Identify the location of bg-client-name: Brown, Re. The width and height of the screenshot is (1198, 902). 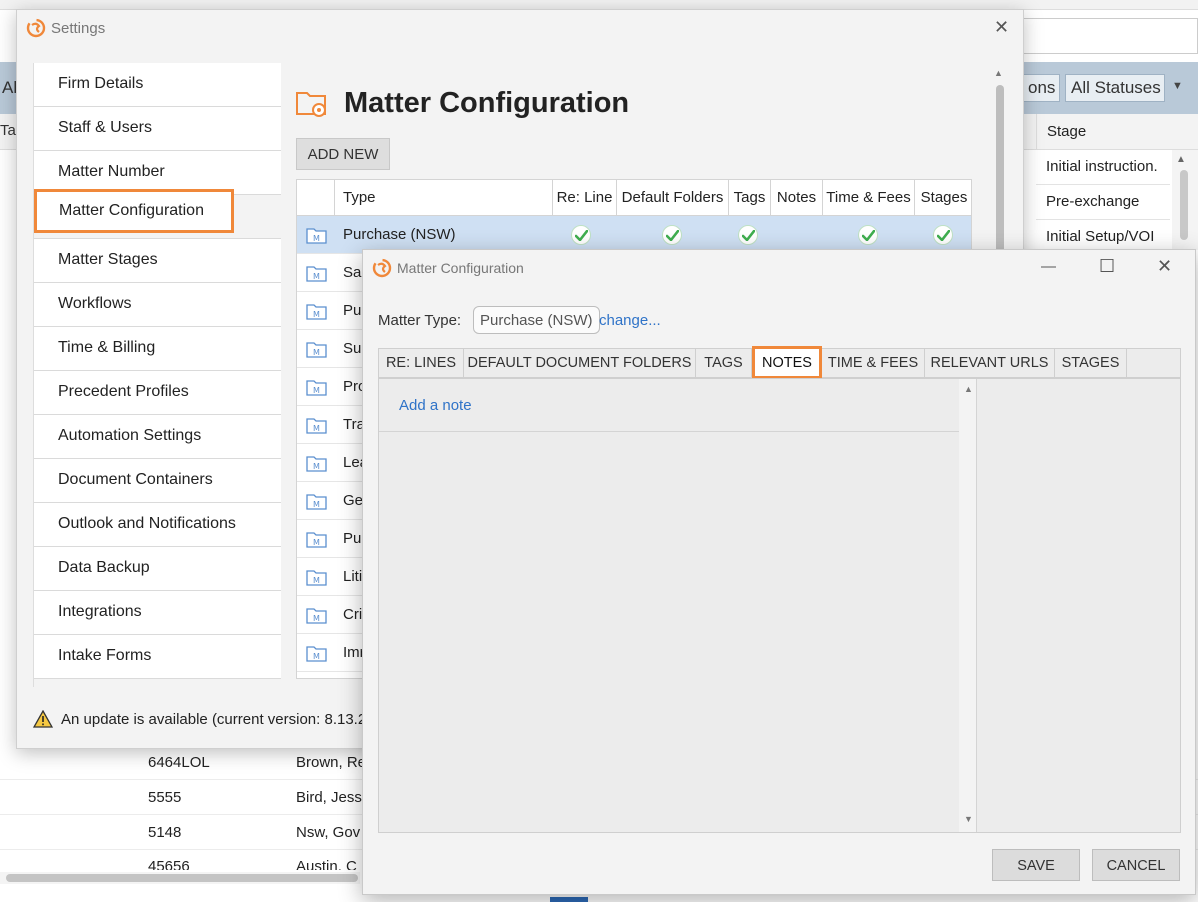
(329, 762).